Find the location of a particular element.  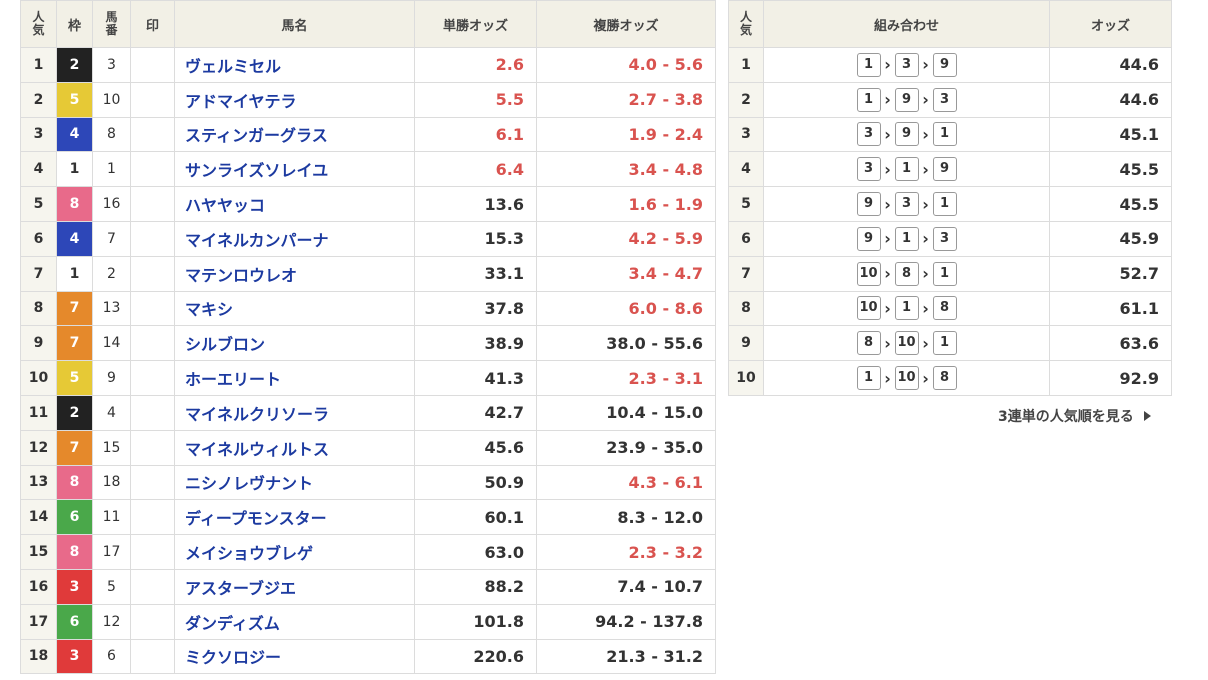

place-odds: 7.4 - 10.7 is located at coordinates (626, 586).